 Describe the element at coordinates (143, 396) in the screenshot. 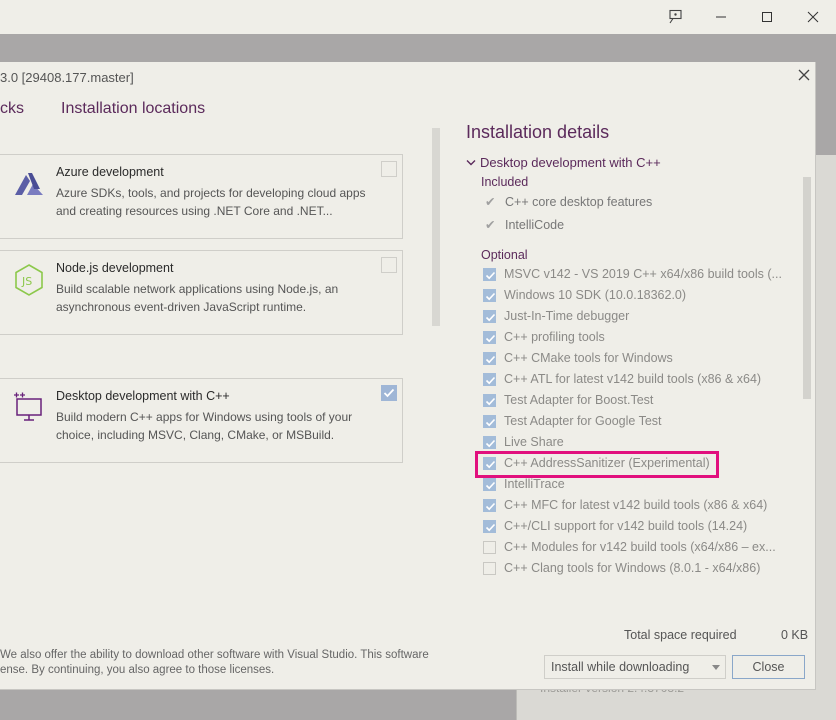

I see `workload-title: Desktop development with C++` at that location.